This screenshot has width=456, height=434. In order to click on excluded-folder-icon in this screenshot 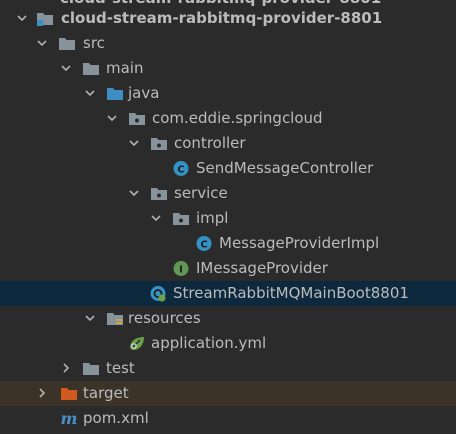, I will do `click(69, 394)`.